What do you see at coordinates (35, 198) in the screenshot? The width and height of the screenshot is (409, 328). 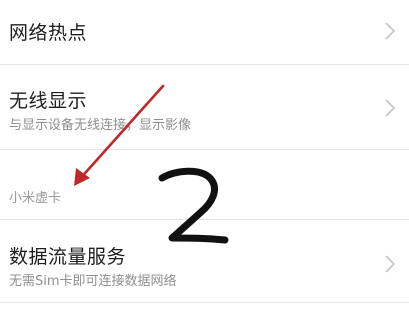 I see `section-header-virtual-card: 小米虚卡` at bounding box center [35, 198].